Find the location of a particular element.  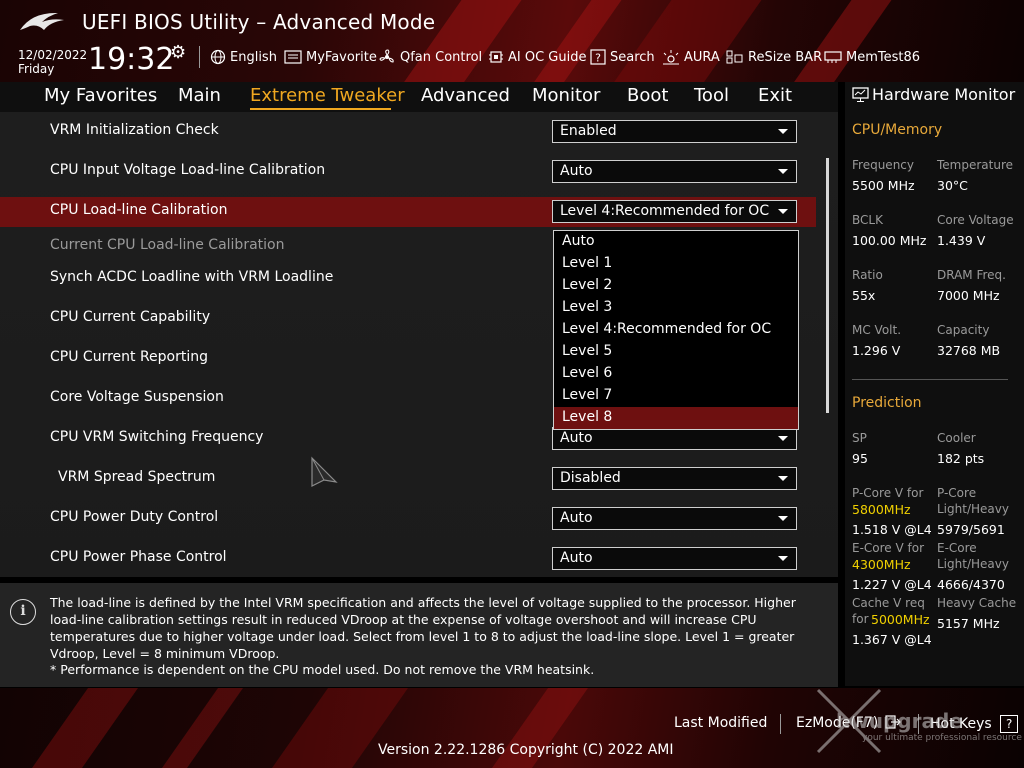

resize-bar-button: ReSize BAR is located at coordinates (774, 57).